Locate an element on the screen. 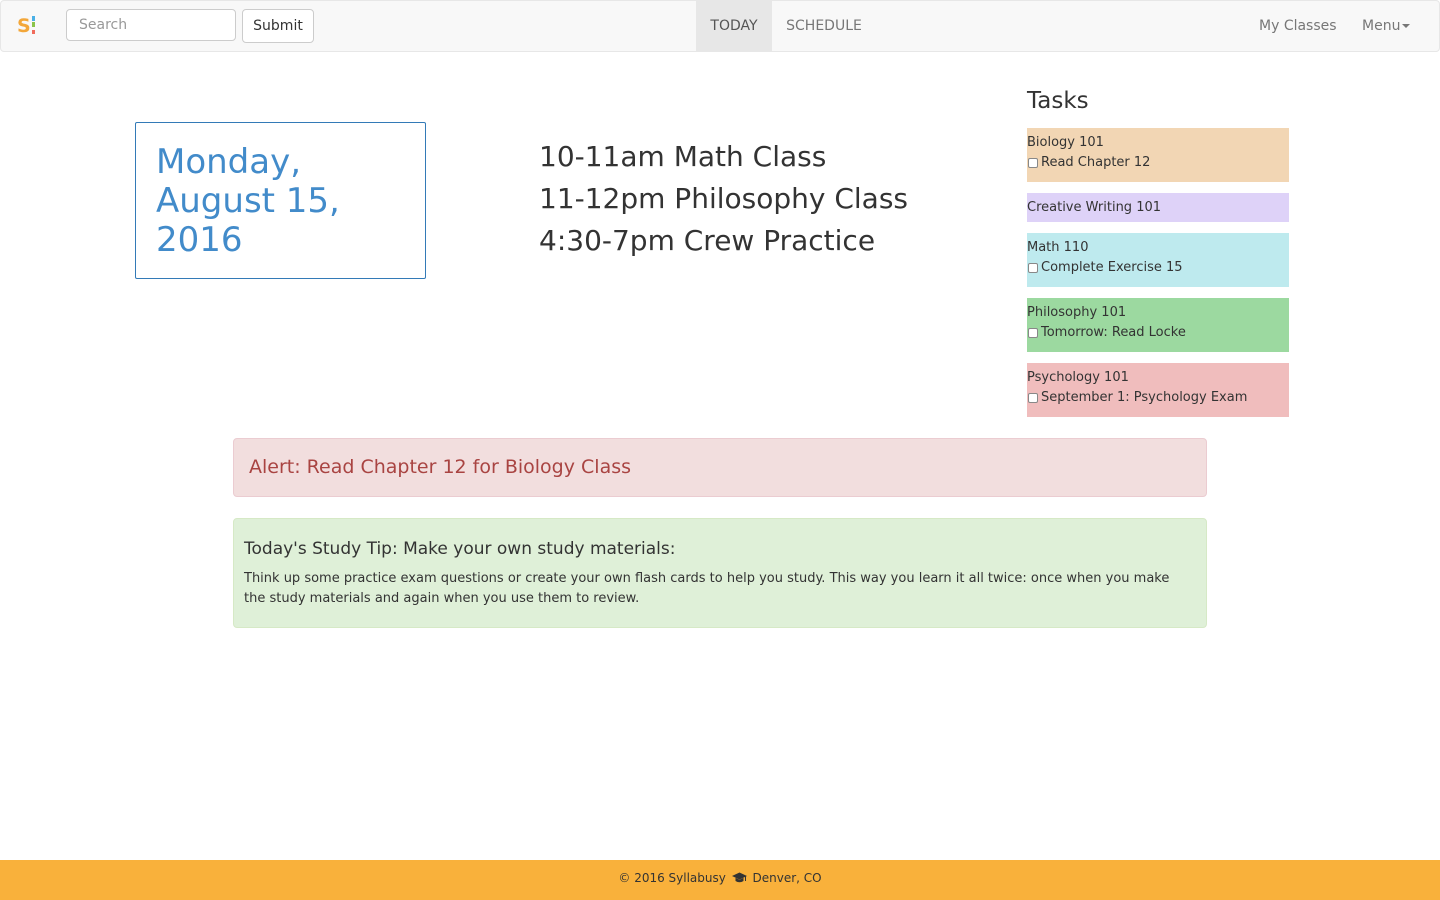  footer-location: Denver, CO is located at coordinates (787, 878).